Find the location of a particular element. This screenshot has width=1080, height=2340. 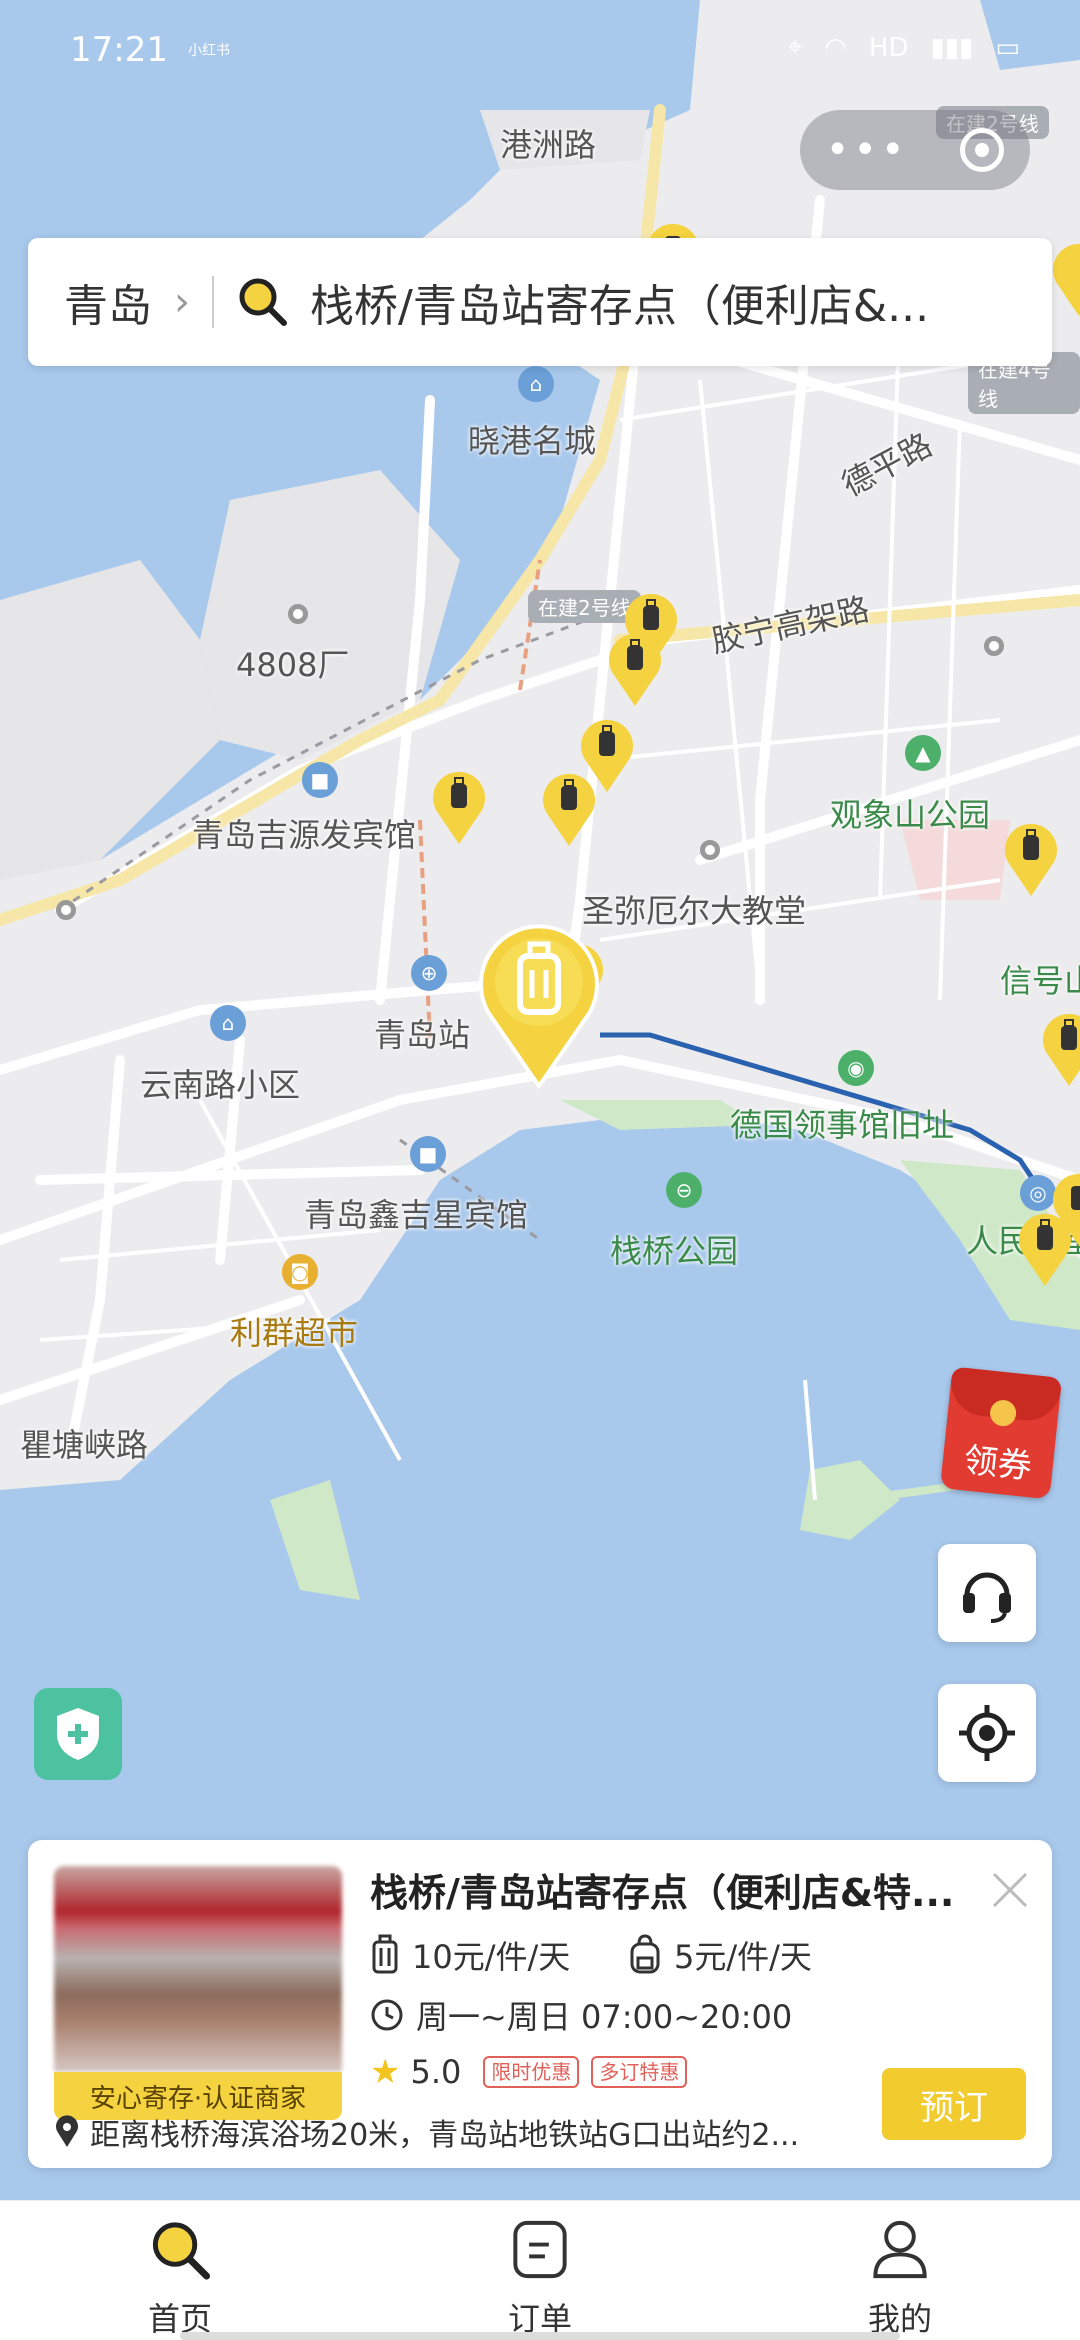

status-bar: 17:21 小红书 ⌖ ◠ HD ▮▮▮ ▭ is located at coordinates (540, 50).